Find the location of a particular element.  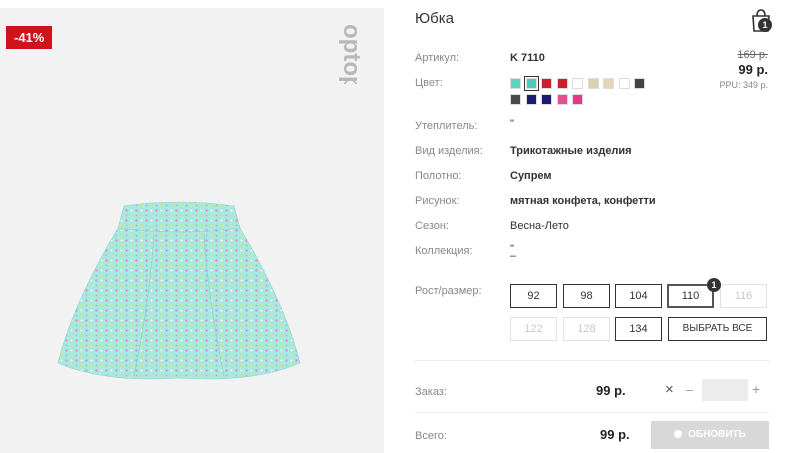

old-price: 169 р. is located at coordinates (752, 55).